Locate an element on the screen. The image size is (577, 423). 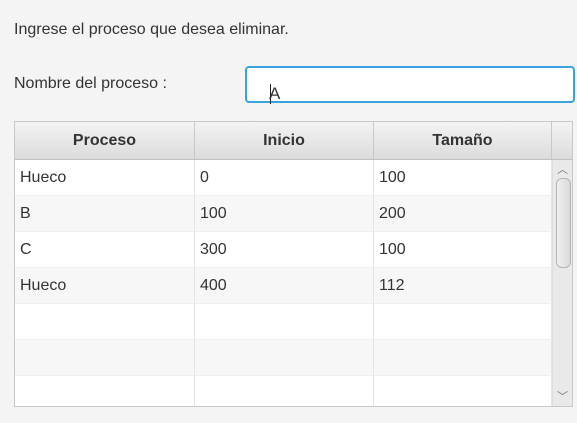
scroll-down-icon: ﹀ is located at coordinates (562, 396).